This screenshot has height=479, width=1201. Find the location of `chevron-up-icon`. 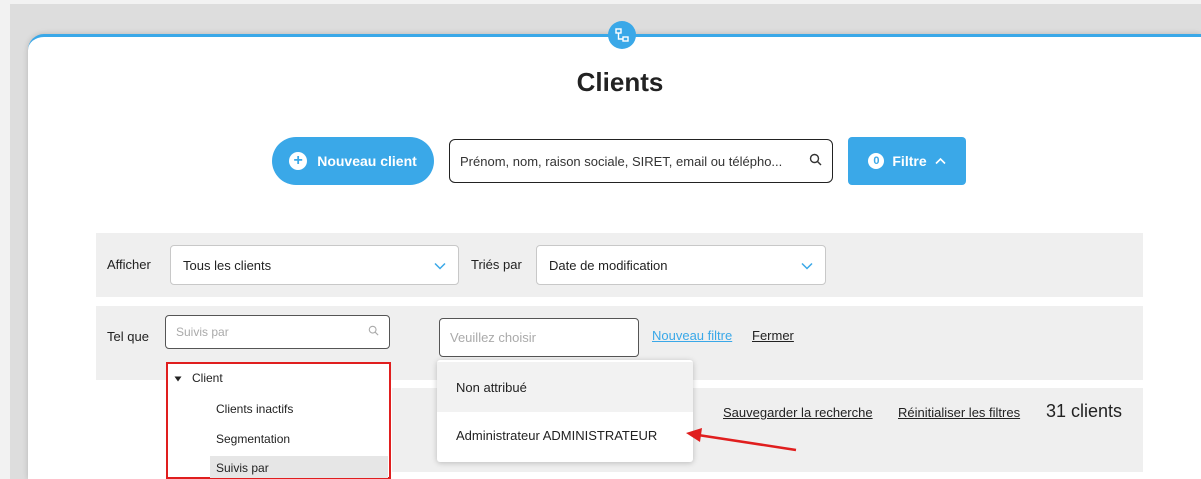

chevron-up-icon is located at coordinates (940, 161).